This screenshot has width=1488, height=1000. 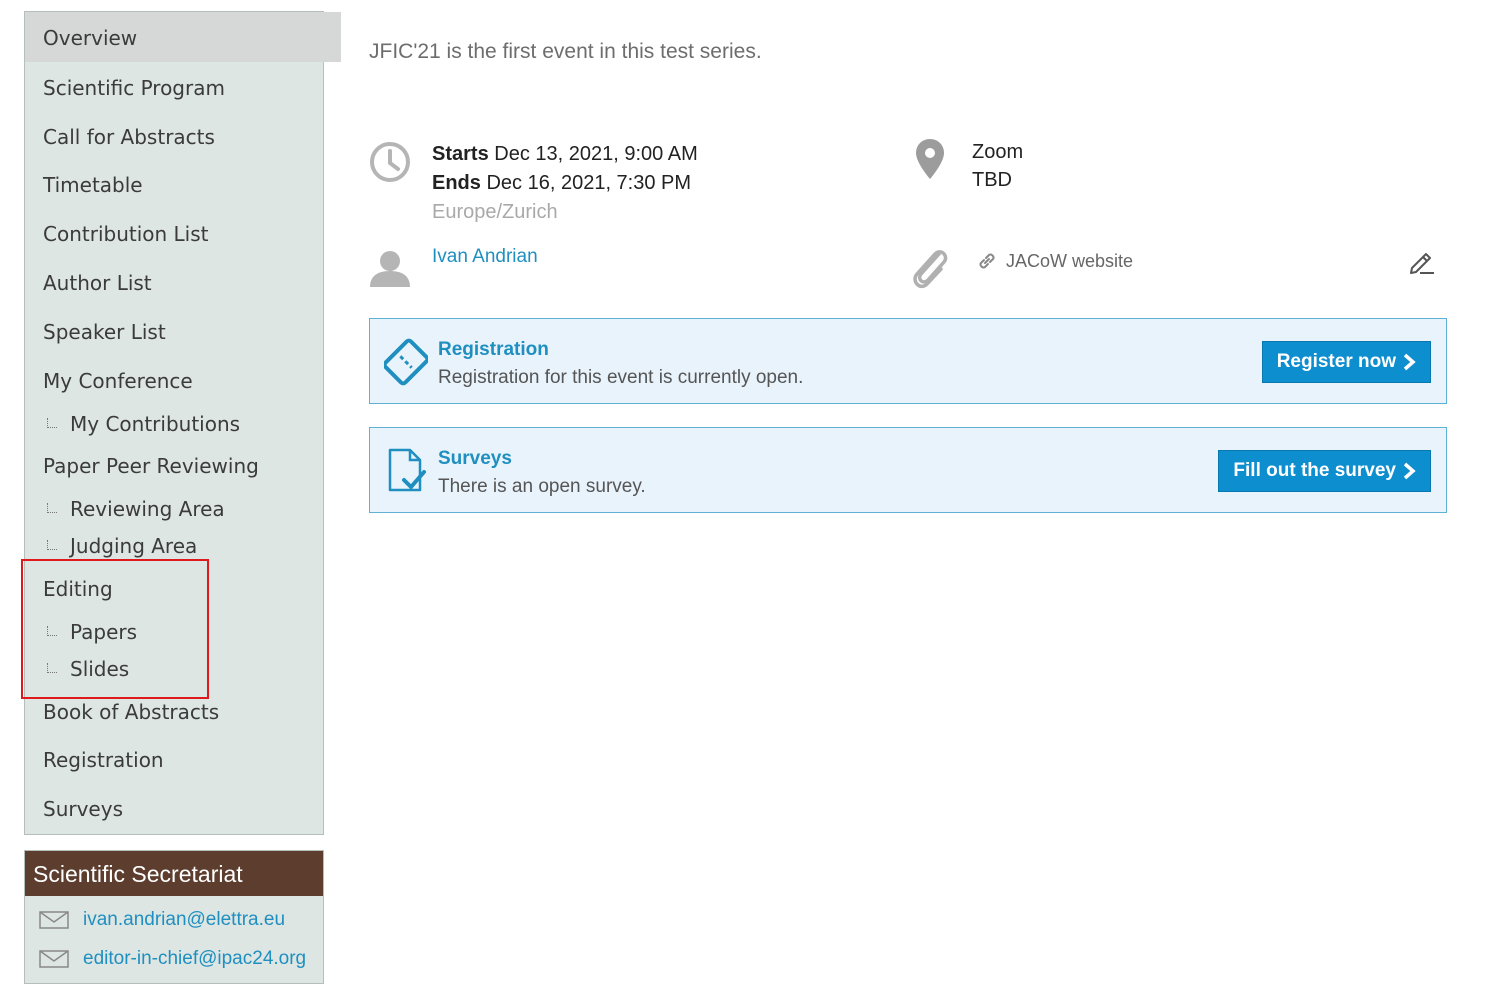 I want to click on secretariat-email-row: ivan.andrian@elettra.eu, so click(x=162, y=920).